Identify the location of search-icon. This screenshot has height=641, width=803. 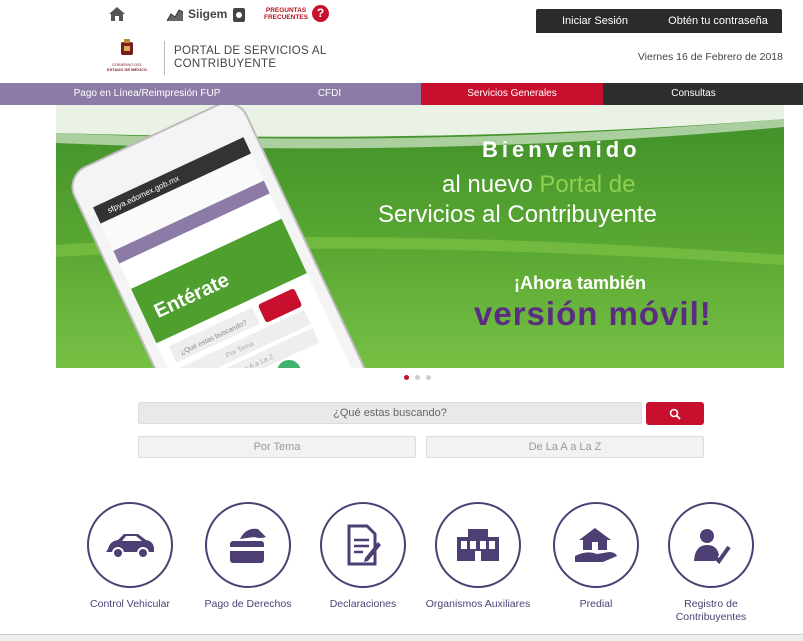
(675, 414).